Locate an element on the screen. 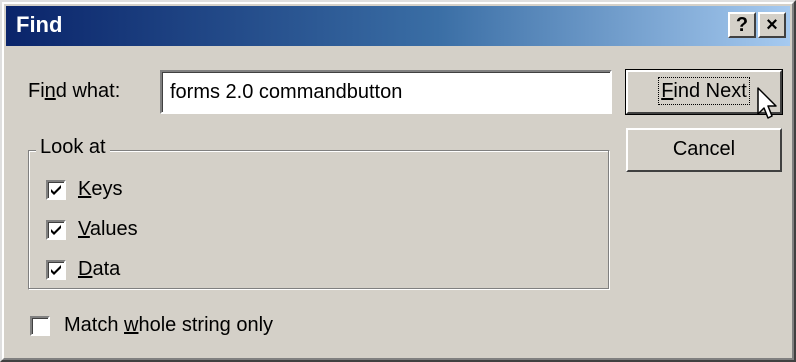 Image resolution: width=796 pixels, height=362 pixels. data-checkbox is located at coordinates (56, 270).